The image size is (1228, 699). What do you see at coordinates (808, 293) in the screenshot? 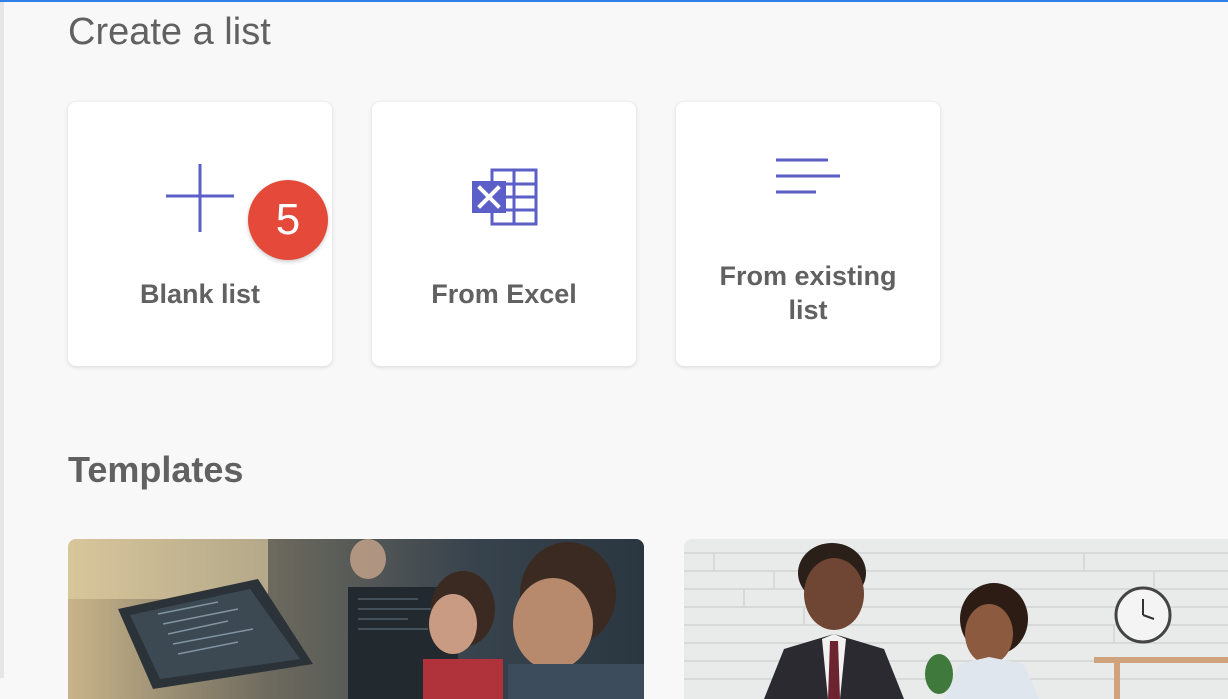
I see `from-existing-list-label: From existing list` at bounding box center [808, 293].